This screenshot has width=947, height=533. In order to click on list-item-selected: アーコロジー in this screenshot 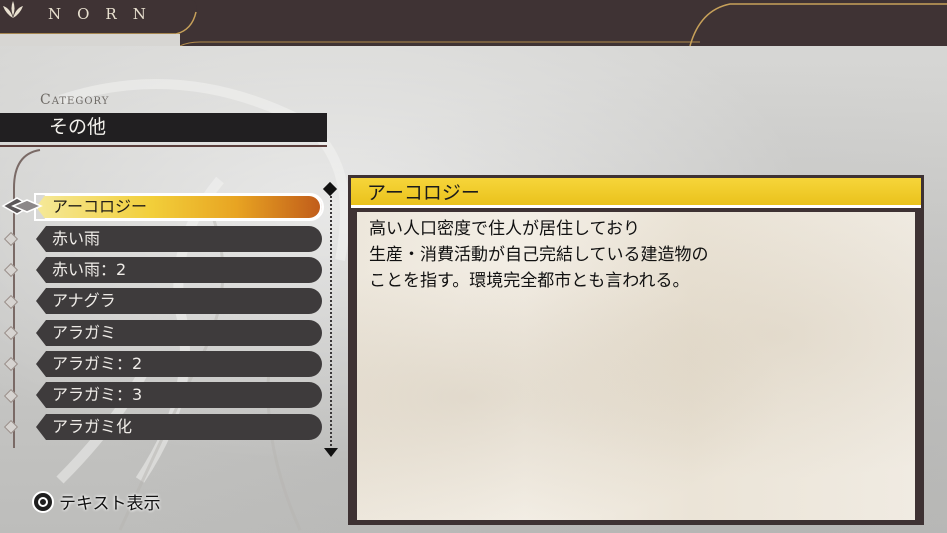, I will do `click(179, 207)`.